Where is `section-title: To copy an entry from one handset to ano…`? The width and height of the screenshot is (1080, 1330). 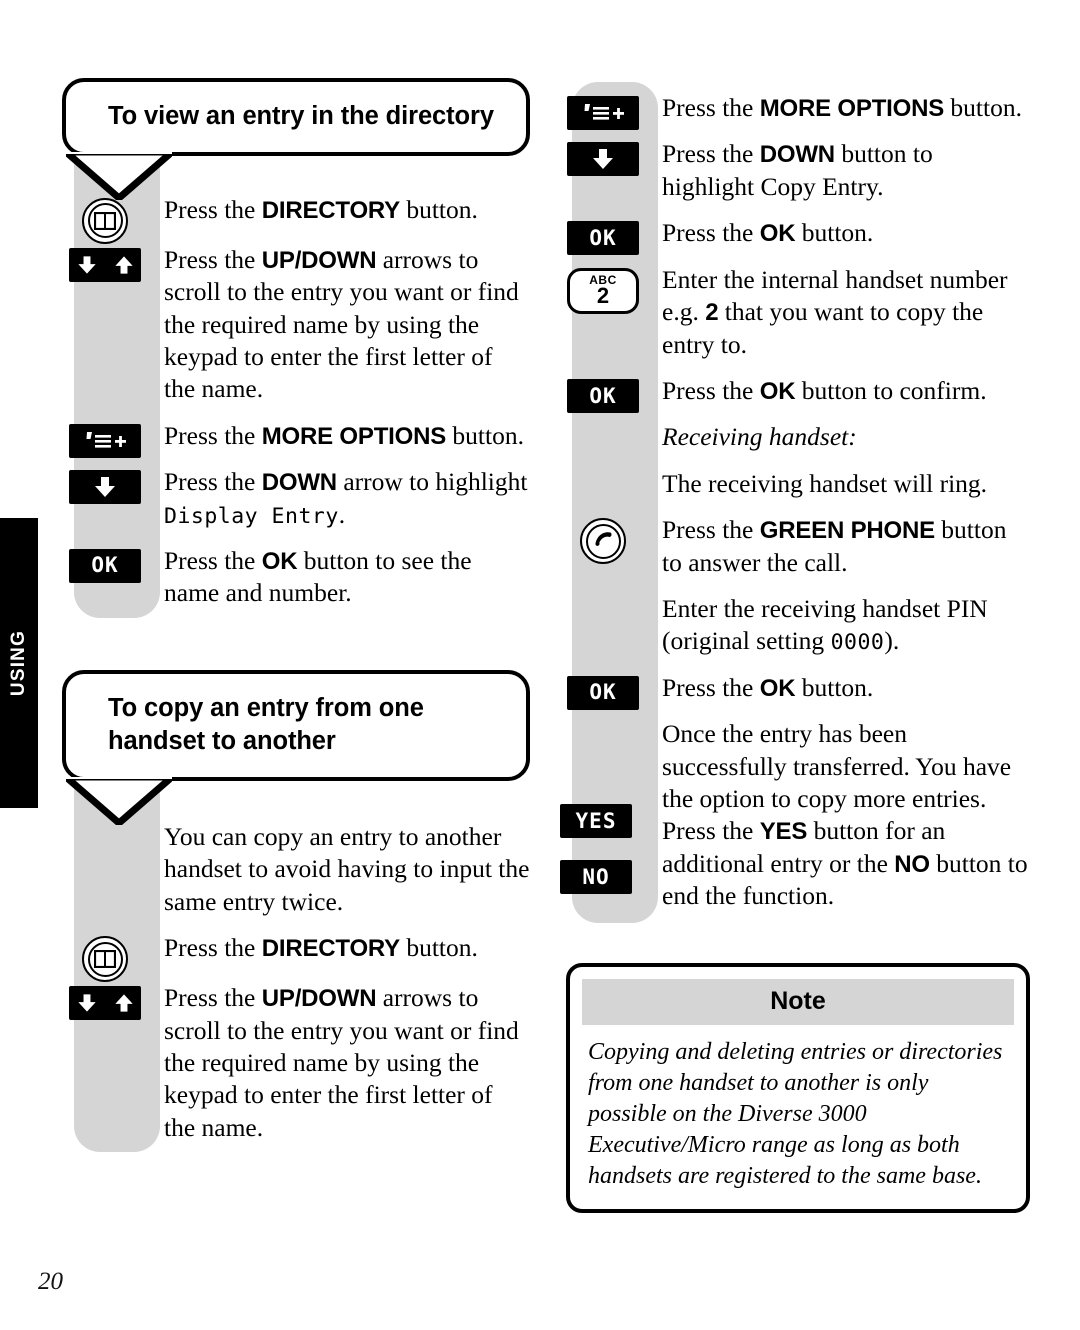
section-title: To copy an entry from one handset to ano… is located at coordinates (266, 724).